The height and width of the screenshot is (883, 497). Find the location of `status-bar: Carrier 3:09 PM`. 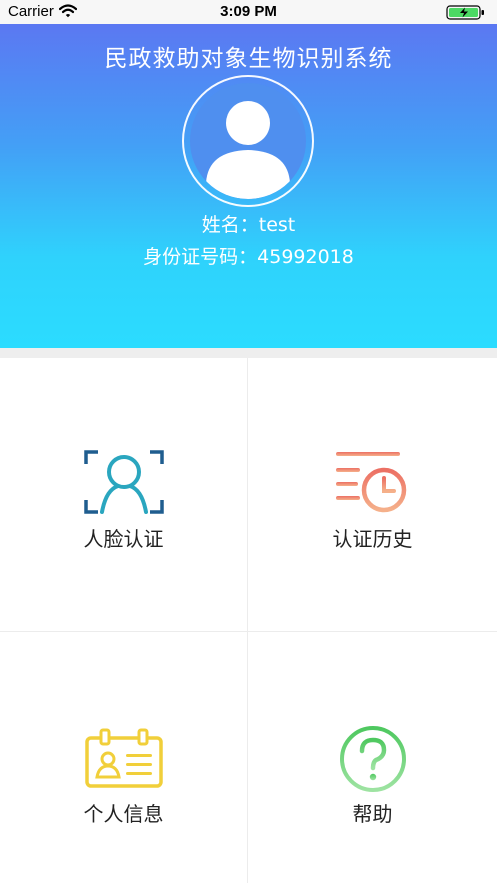

status-bar: Carrier 3:09 PM is located at coordinates (248, 12).